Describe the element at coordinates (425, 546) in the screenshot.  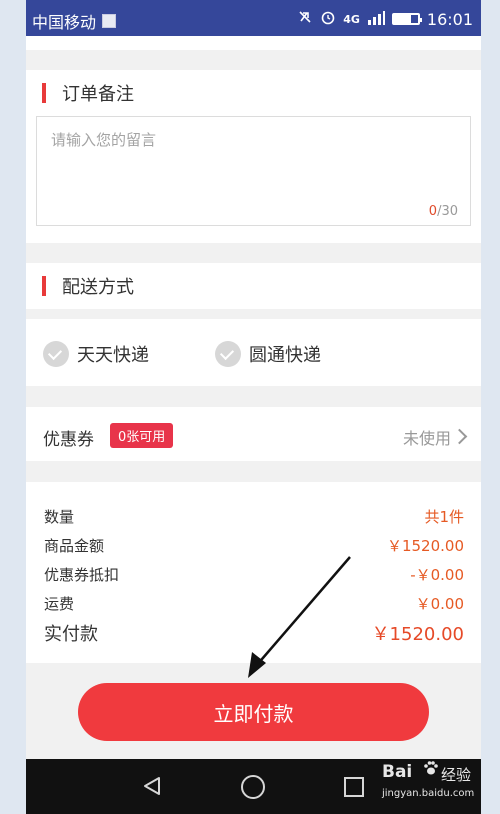
I see `summary-value: ￥1520.00` at that location.